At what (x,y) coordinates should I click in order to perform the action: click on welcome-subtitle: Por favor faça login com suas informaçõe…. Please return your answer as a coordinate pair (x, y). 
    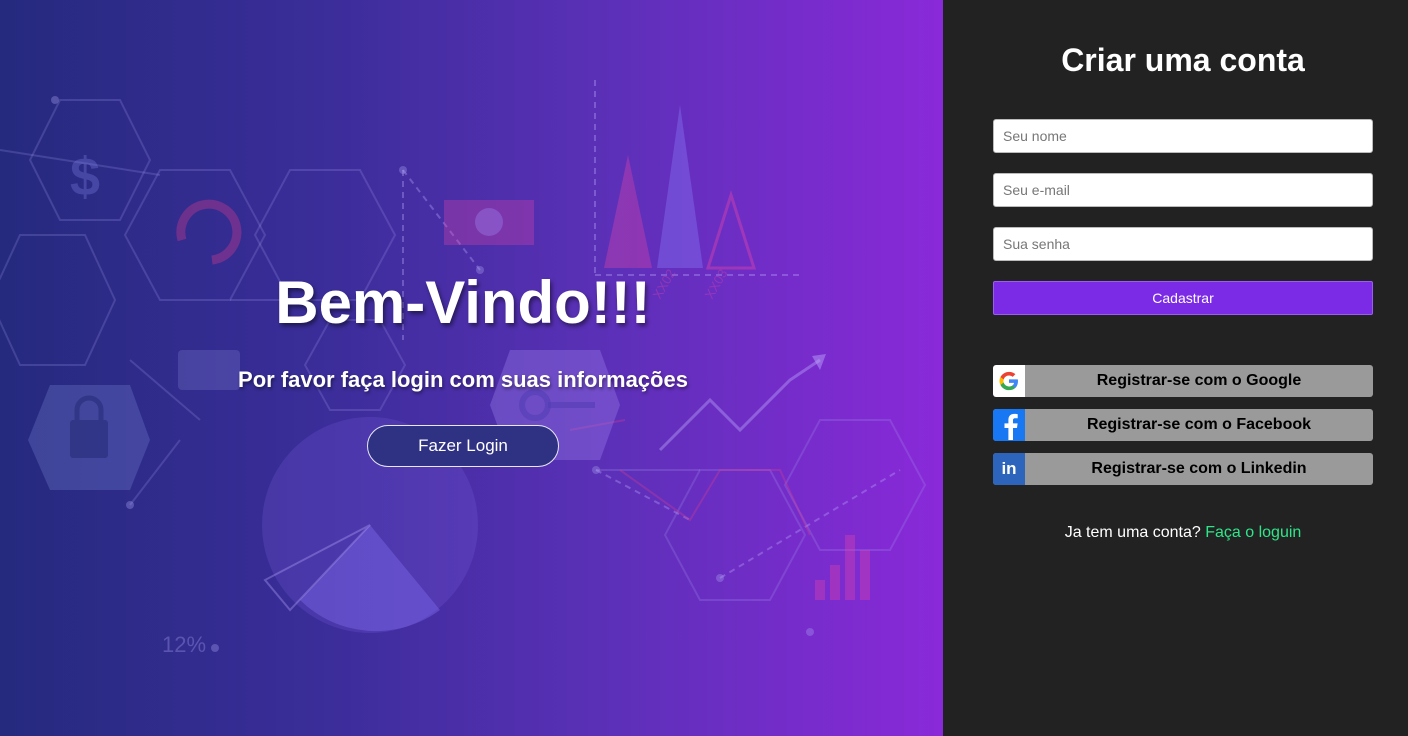
    Looking at the image, I should click on (463, 379).